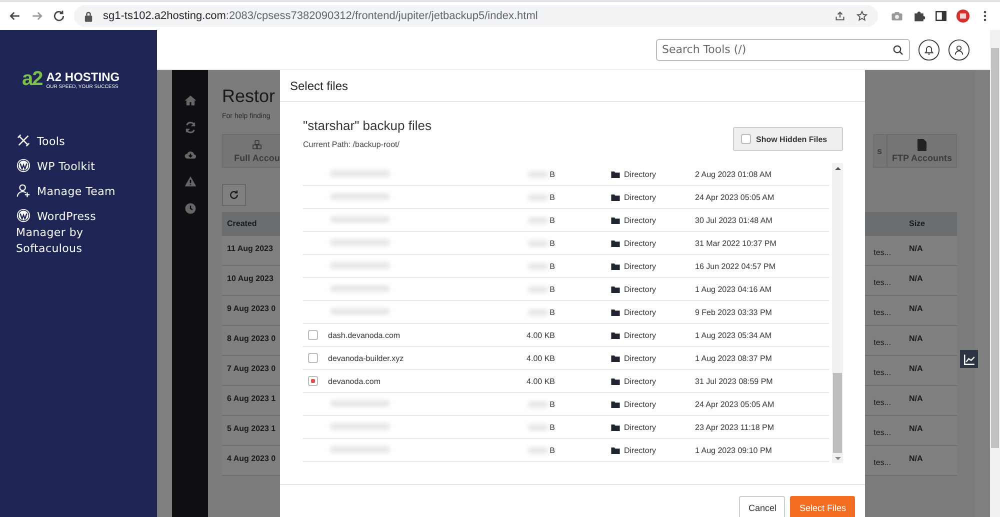 Image resolution: width=1000 pixels, height=517 pixels. What do you see at coordinates (78, 232) in the screenshot?
I see `sidebar-item: WordPress Manager by Softaculous` at bounding box center [78, 232].